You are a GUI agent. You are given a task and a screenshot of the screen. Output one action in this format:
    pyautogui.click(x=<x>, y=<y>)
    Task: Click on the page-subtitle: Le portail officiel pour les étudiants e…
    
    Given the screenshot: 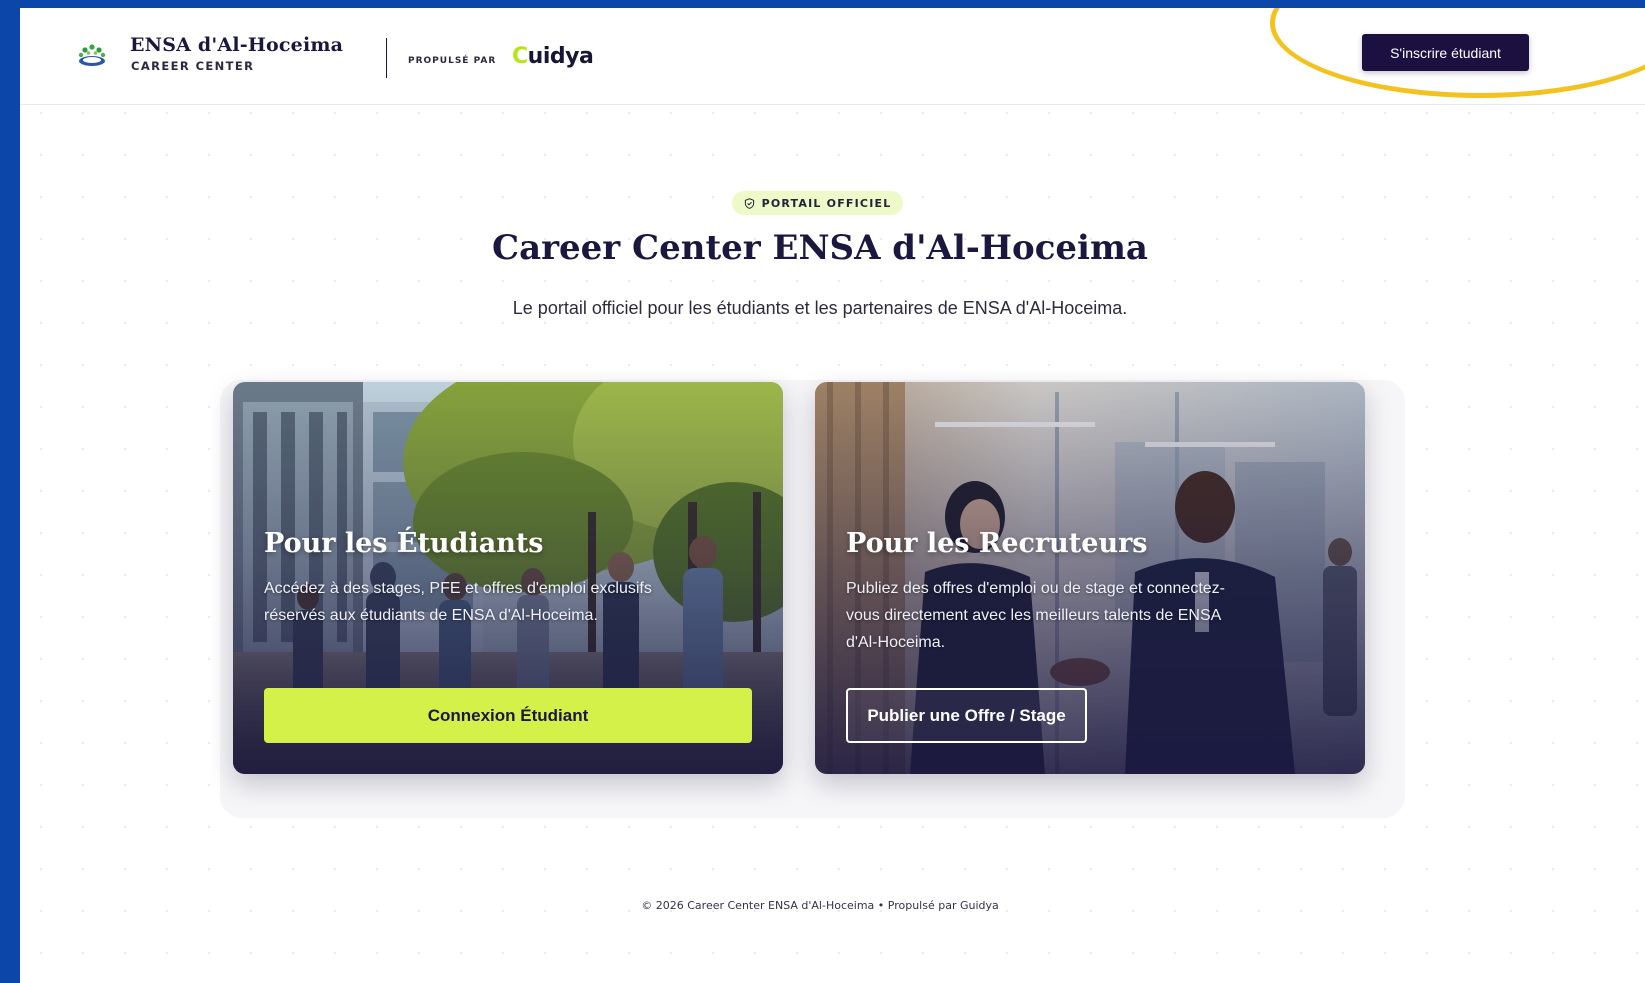 What is the action you would take?
    pyautogui.click(x=820, y=308)
    